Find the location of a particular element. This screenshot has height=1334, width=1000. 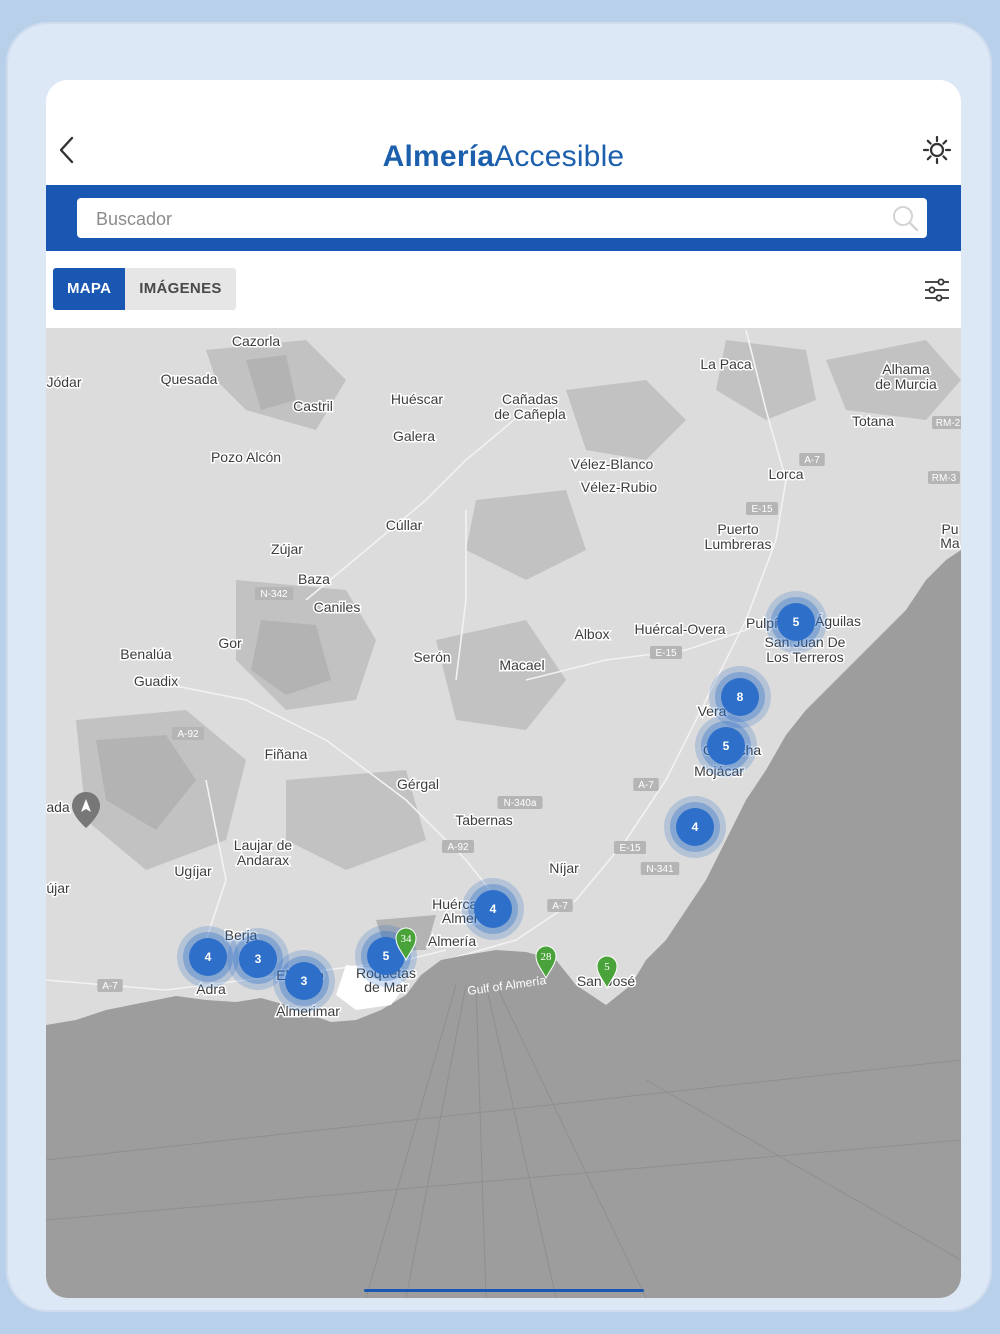

search-input is located at coordinates (487, 219).